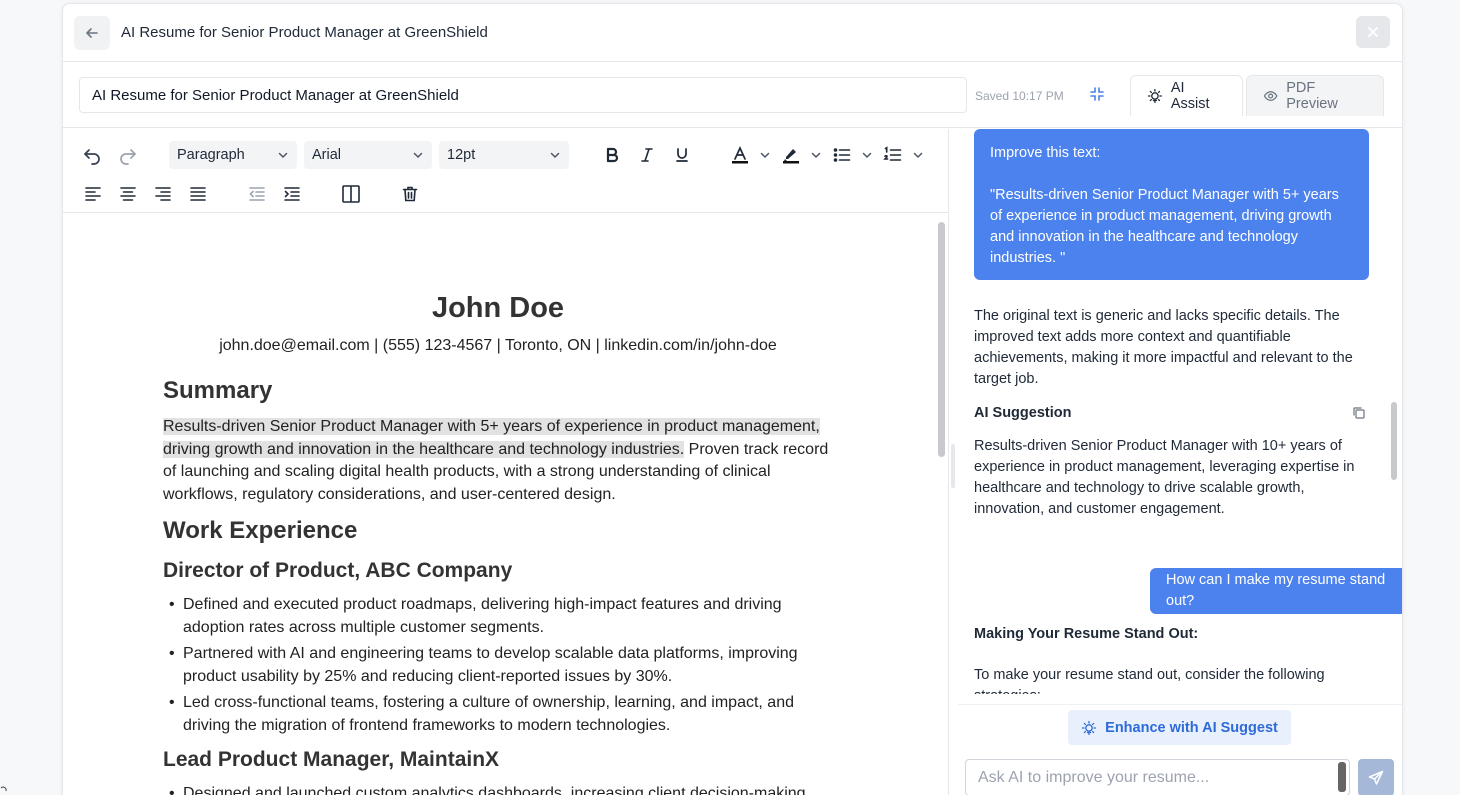  I want to click on message-text: Improve this text:, so click(1045, 153).